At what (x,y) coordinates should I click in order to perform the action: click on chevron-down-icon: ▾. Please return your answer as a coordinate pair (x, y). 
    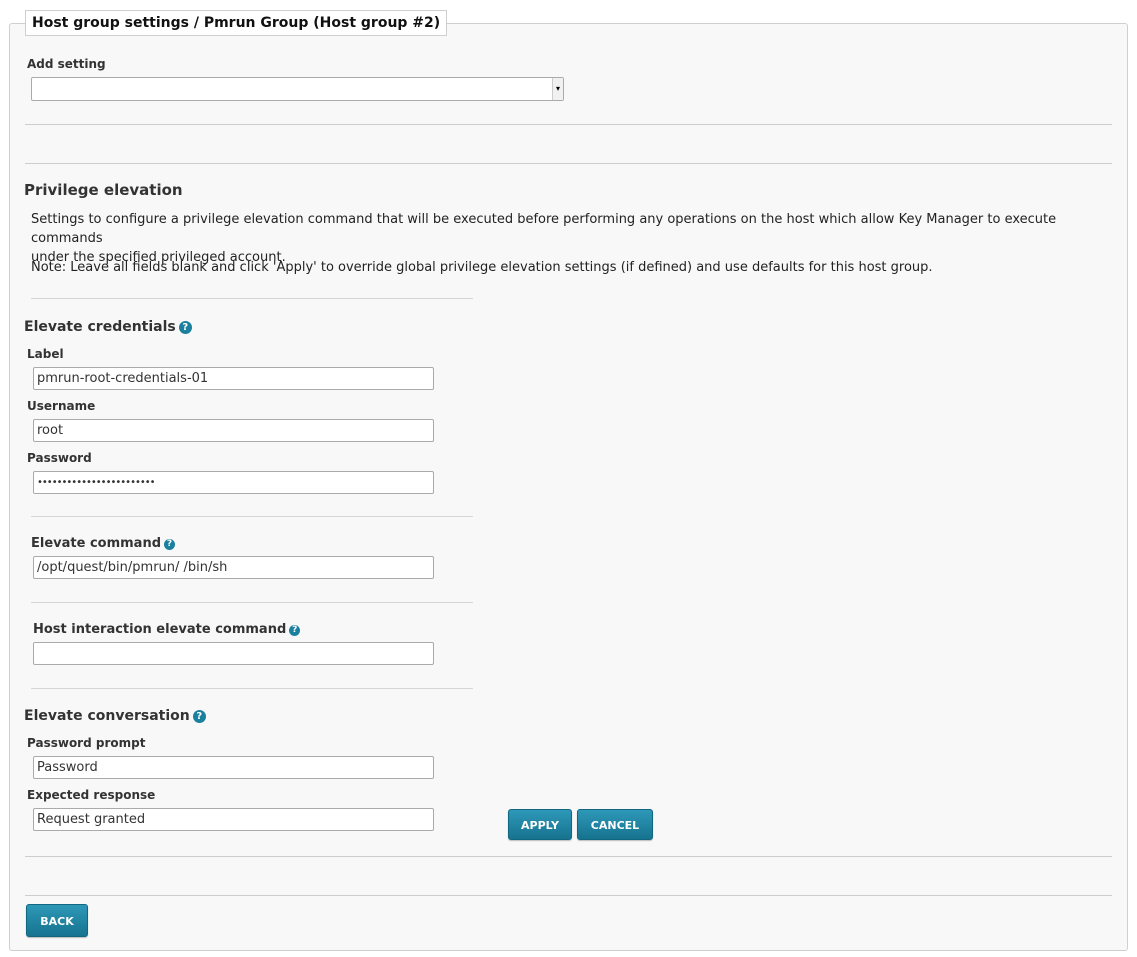
    Looking at the image, I should click on (557, 89).